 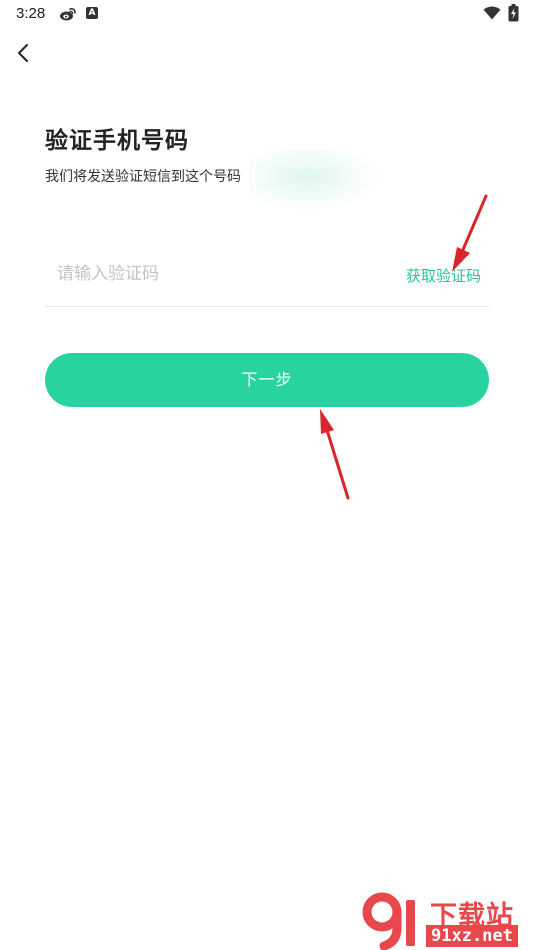 What do you see at coordinates (388, 921) in the screenshot?
I see `watermark-logo-icon` at bounding box center [388, 921].